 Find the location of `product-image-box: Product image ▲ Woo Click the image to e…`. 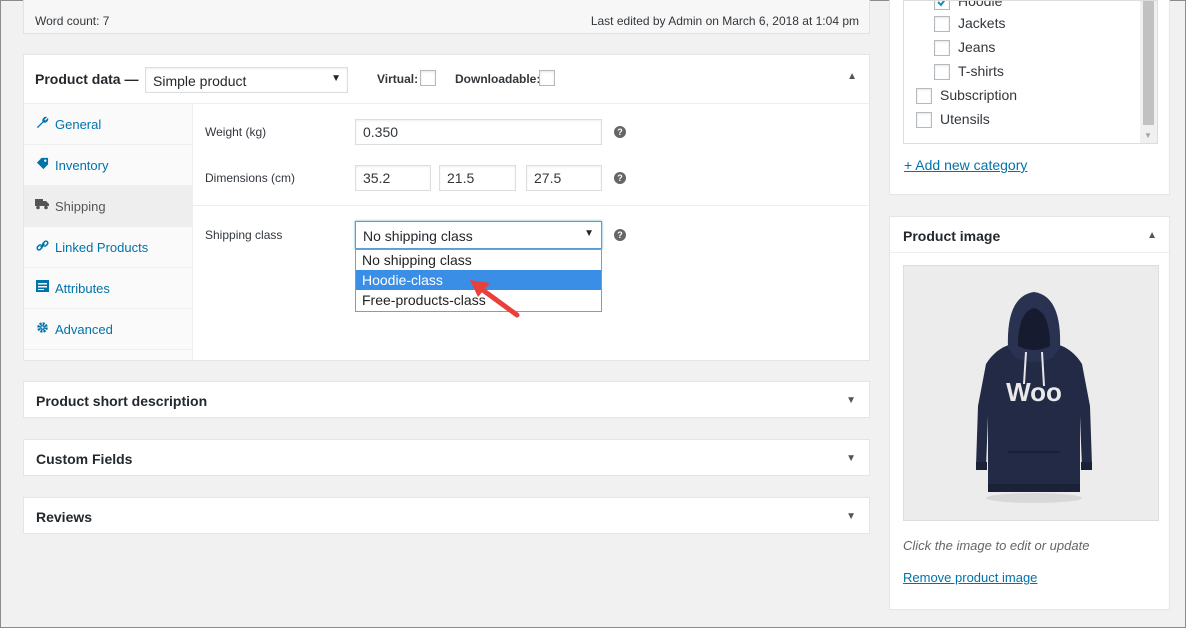

product-image-box: Product image ▲ Woo Click the image to e… is located at coordinates (1029, 413).